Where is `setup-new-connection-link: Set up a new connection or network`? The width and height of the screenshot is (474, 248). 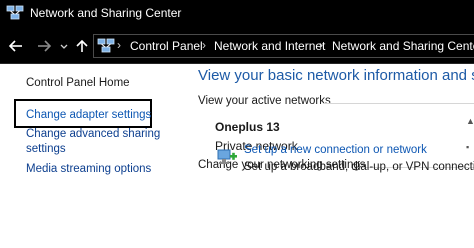 setup-new-connection-link: Set up a new connection or network is located at coordinates (335, 150).